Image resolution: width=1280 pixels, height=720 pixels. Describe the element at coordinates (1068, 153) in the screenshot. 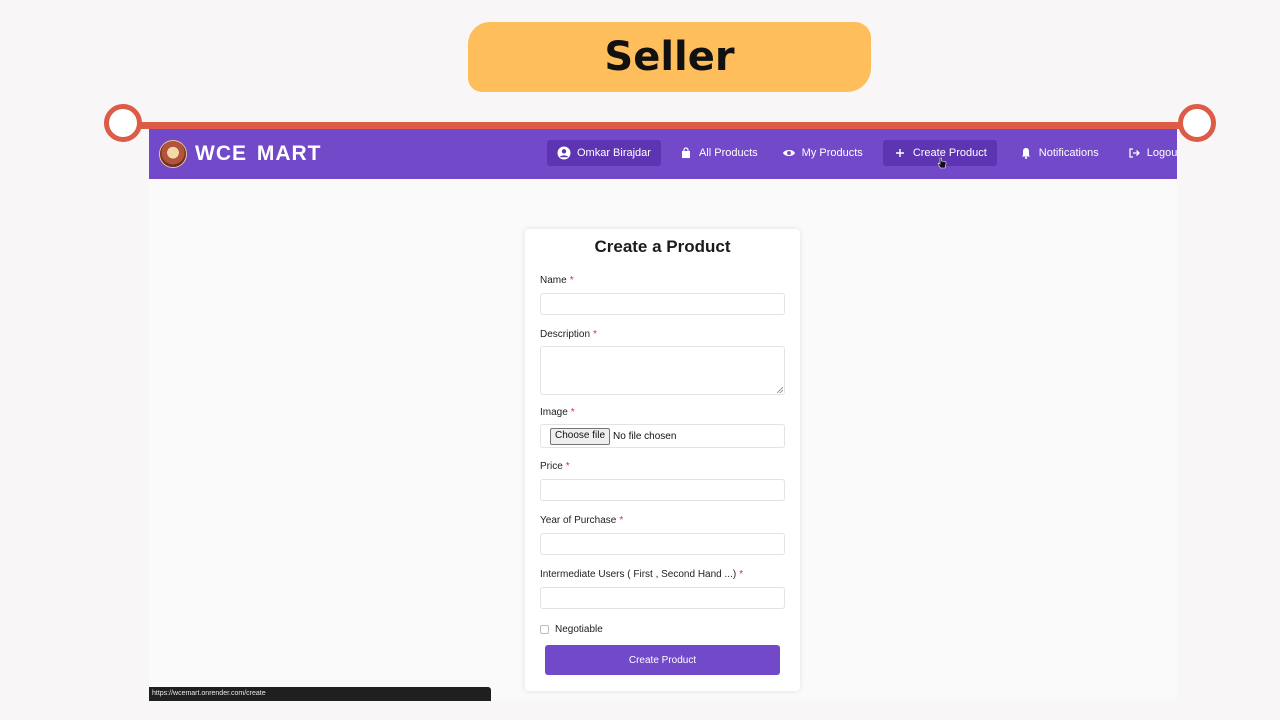

I see `nav-item-label: Notifications` at that location.